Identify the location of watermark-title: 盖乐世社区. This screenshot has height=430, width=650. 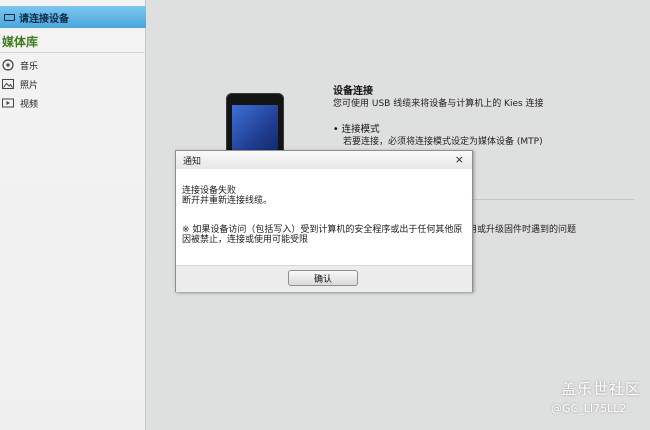
(601, 389).